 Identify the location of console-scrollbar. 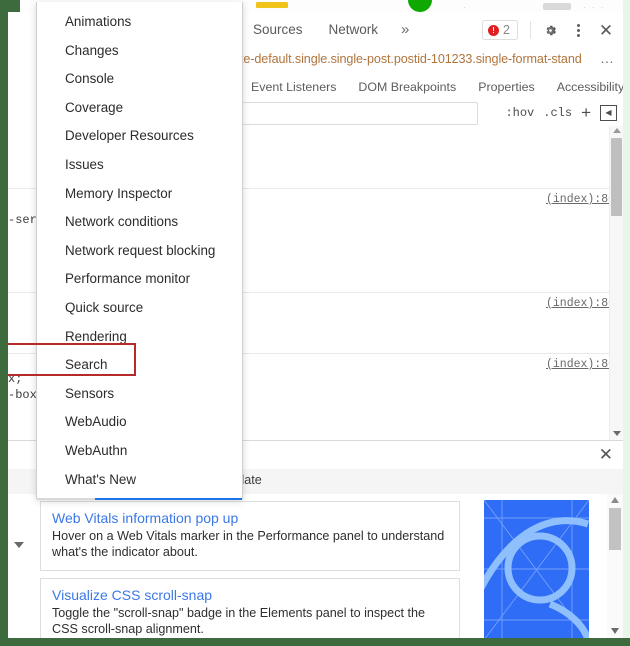
(616, 283).